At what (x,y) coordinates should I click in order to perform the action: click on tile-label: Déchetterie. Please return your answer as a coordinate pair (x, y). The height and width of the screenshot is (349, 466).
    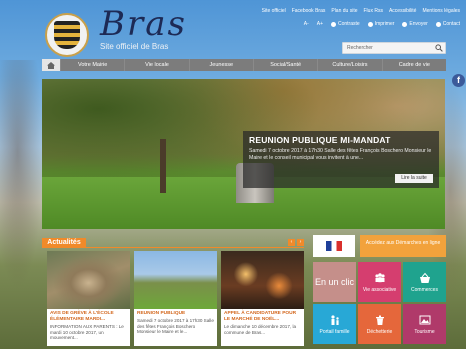
    Looking at the image, I should click on (379, 331).